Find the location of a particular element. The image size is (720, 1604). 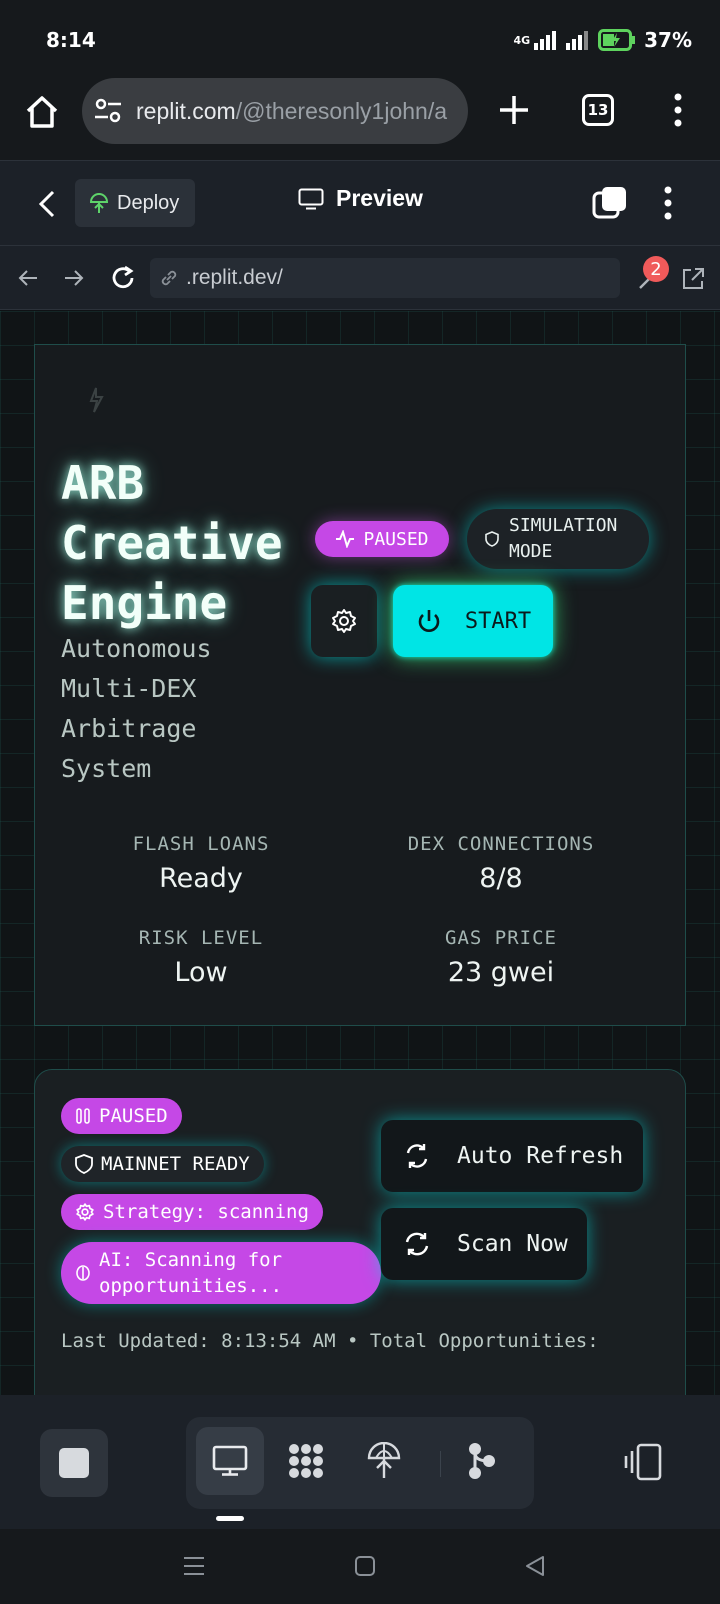

tab-switcher-button: 13 is located at coordinates (598, 110).